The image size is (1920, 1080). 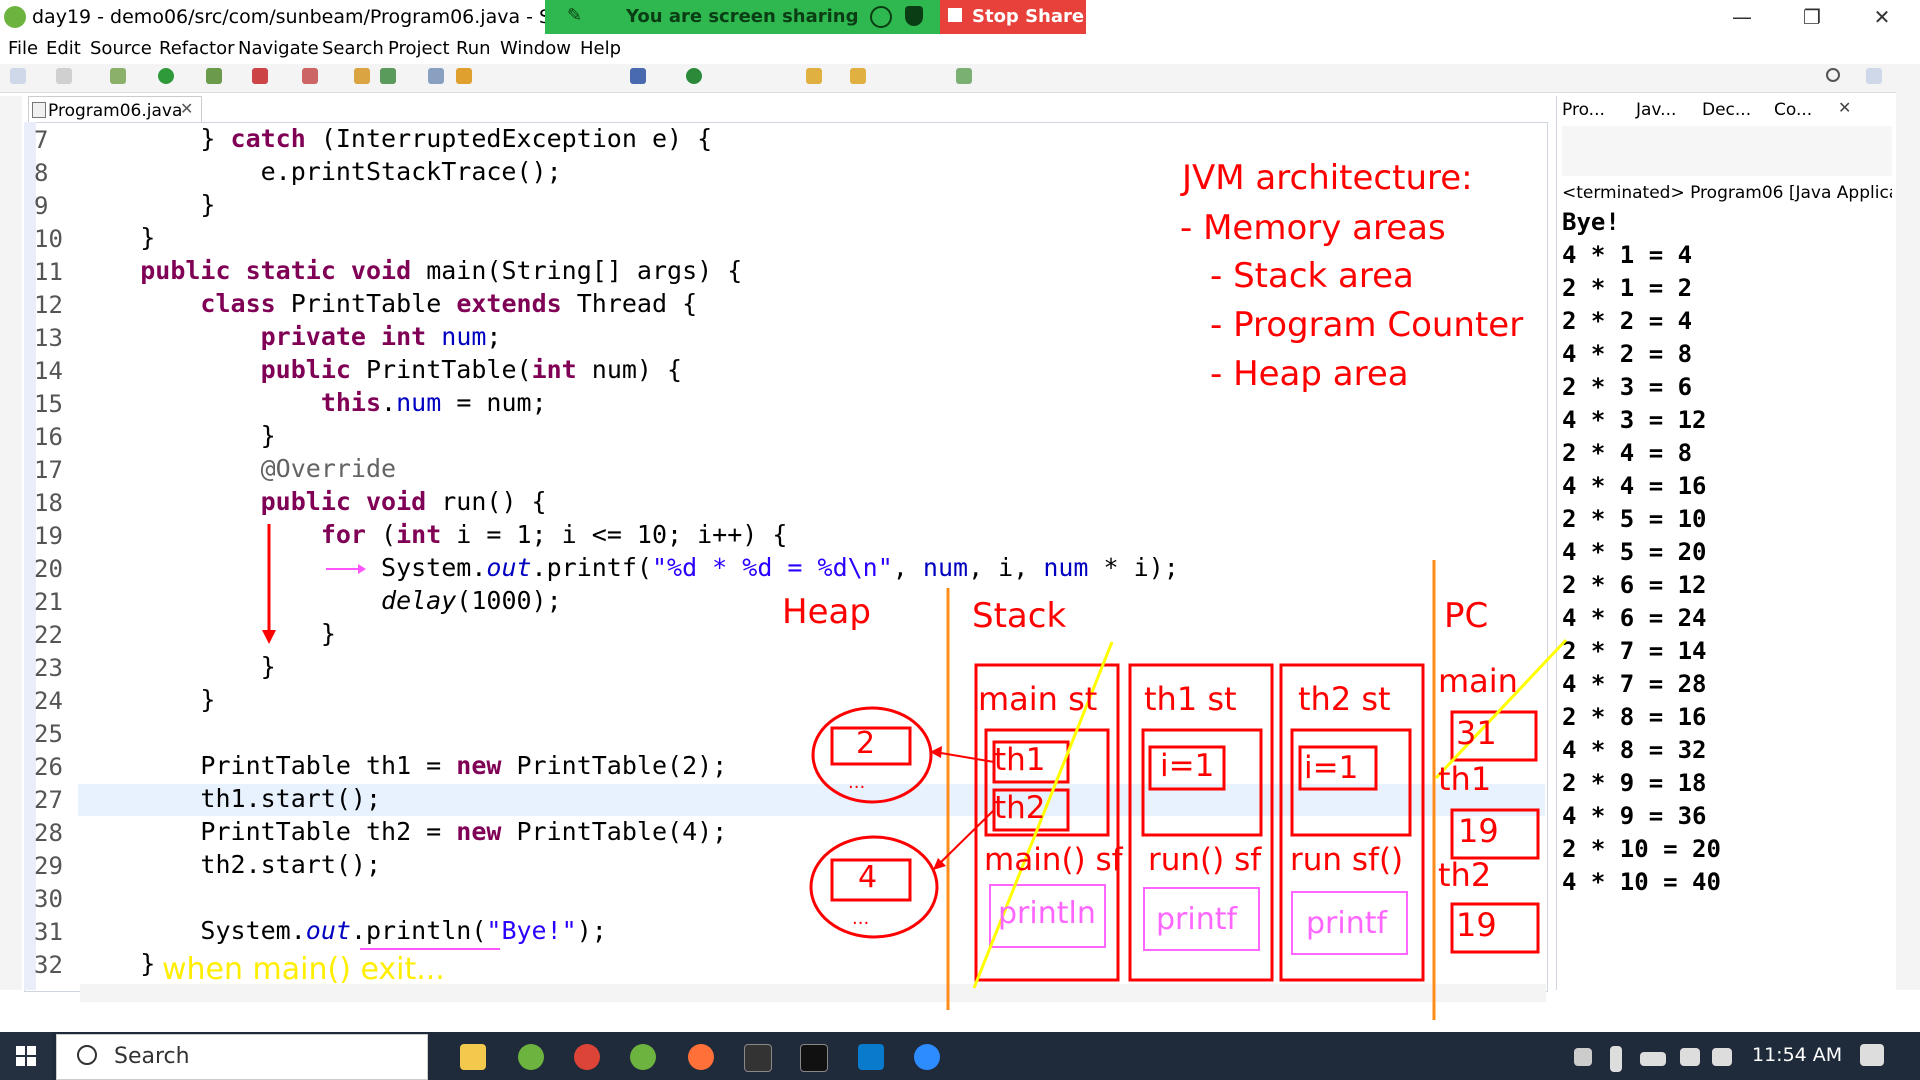 I want to click on main-sf-label: main() sf, so click(x=1053, y=860).